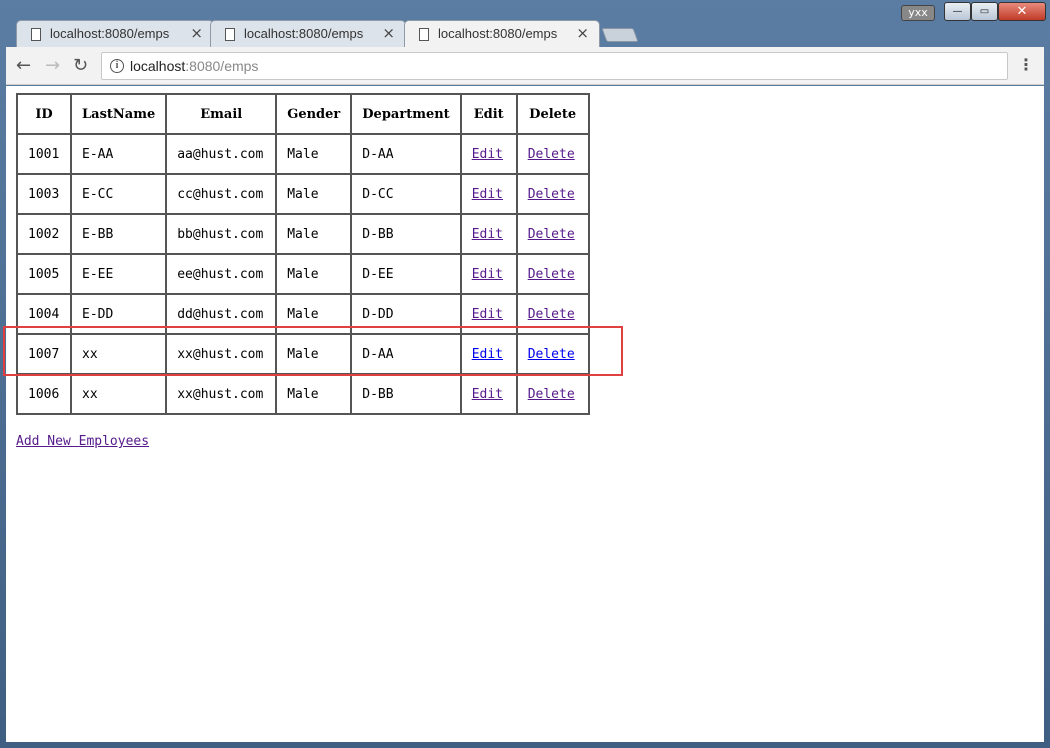  What do you see at coordinates (23, 65) in the screenshot?
I see `back-arrow-icon: ←` at bounding box center [23, 65].